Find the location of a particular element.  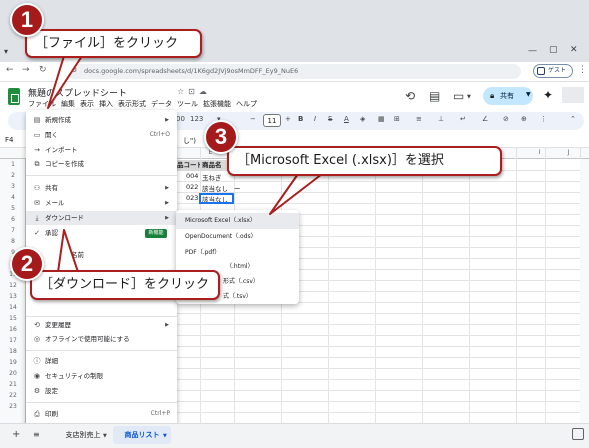

callout-1-pointer is located at coordinates (65, 82).